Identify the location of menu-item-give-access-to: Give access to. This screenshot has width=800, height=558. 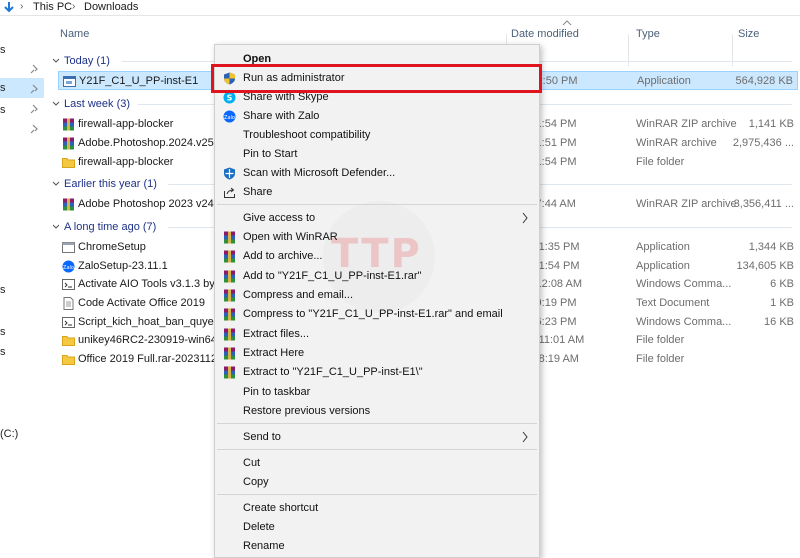
(377, 218).